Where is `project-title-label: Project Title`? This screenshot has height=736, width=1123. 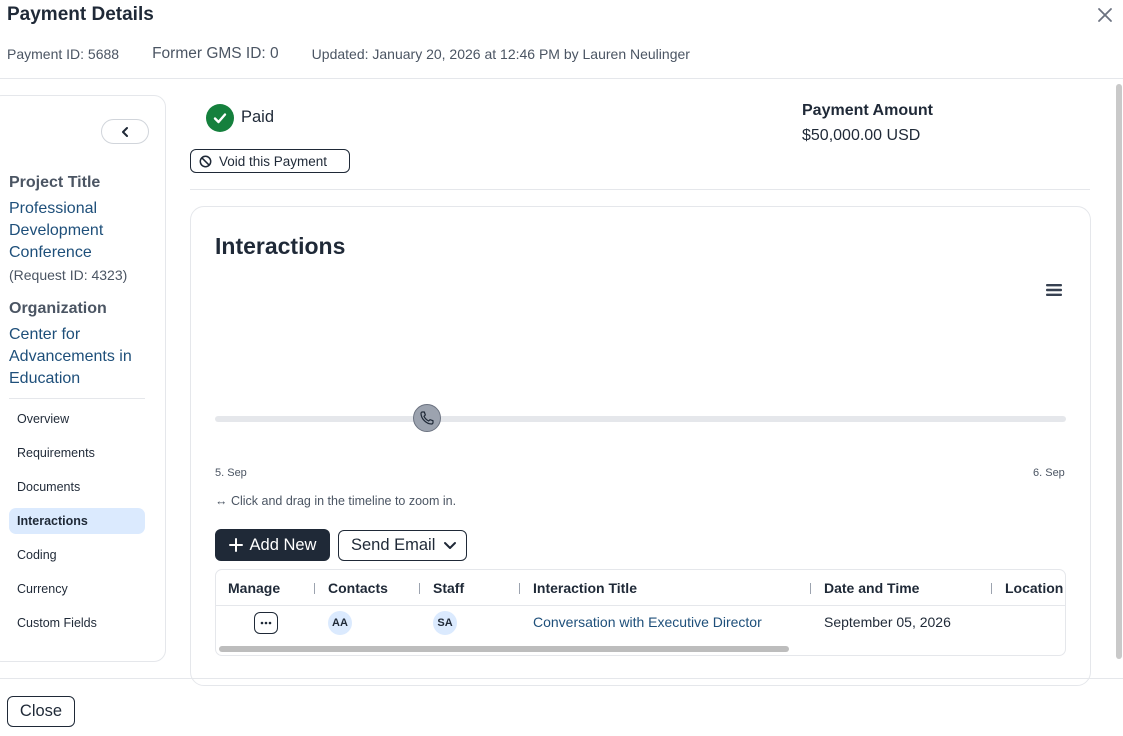 project-title-label: Project Title is located at coordinates (55, 182).